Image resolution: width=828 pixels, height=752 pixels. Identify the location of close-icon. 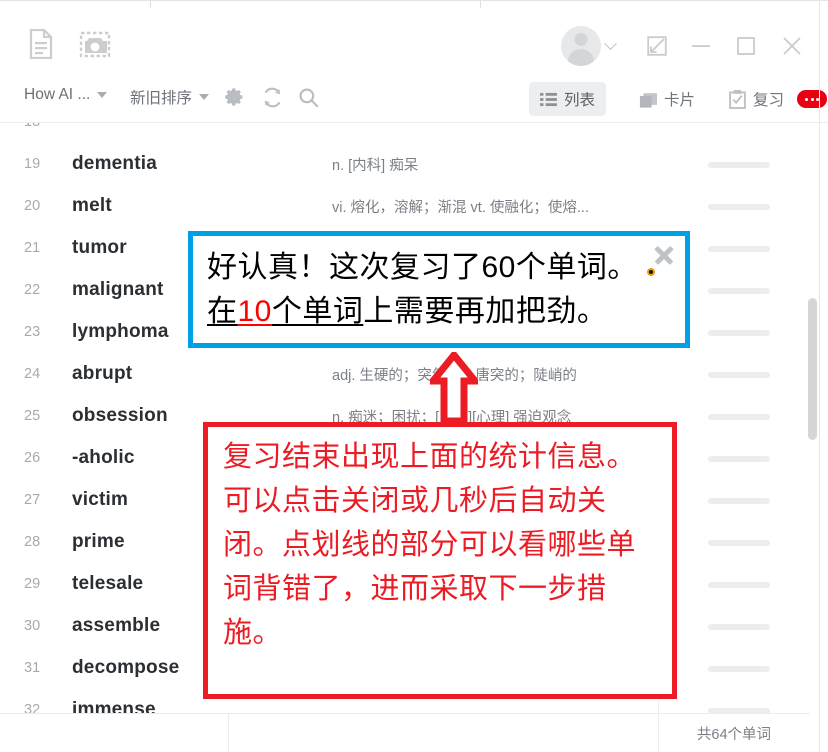
(664, 254).